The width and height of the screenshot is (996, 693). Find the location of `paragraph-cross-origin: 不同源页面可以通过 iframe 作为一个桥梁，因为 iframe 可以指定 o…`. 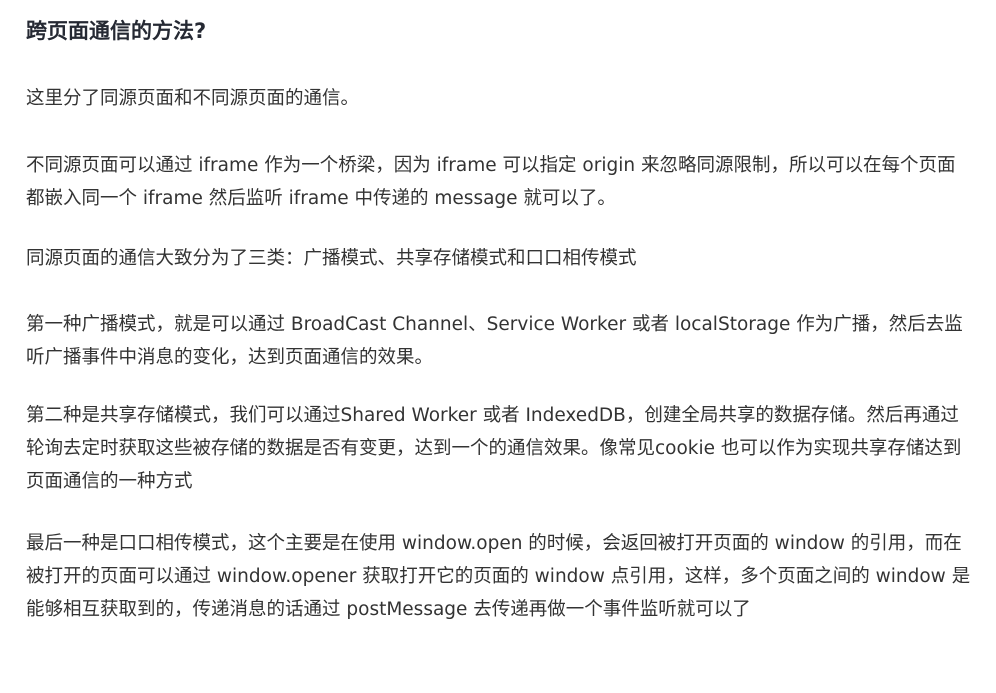

paragraph-cross-origin: 不同源页面可以通过 iframe 作为一个桥梁，因为 iframe 可以指定 o… is located at coordinates (491, 182).